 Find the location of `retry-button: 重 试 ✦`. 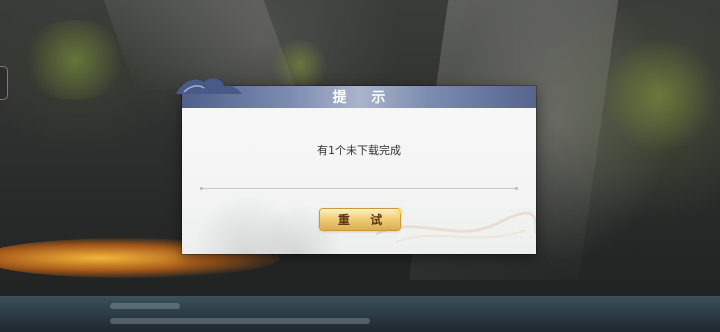

retry-button: 重 试 ✦ is located at coordinates (362, 218).